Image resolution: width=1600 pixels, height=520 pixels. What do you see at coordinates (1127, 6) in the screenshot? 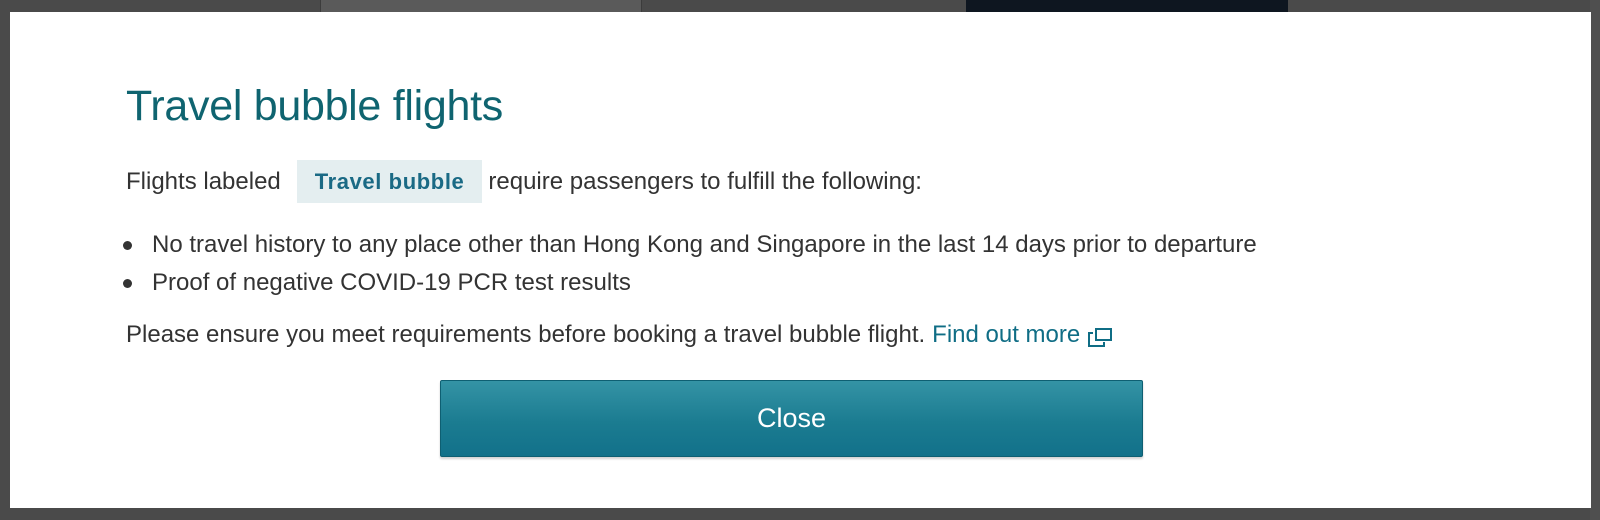
I see `background-panel-dark` at bounding box center [1127, 6].